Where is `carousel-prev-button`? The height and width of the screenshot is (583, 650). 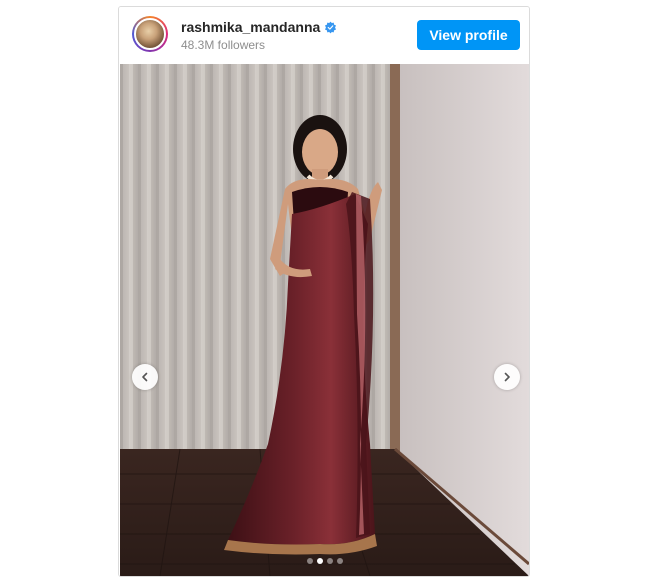 carousel-prev-button is located at coordinates (145, 377).